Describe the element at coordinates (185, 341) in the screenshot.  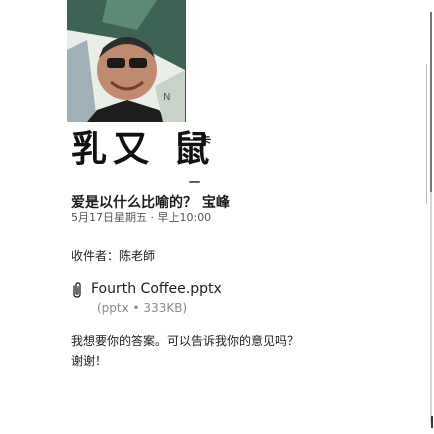
I see `message-line: 我想要你的答案。可以告诉我你的意见吗？` at that location.